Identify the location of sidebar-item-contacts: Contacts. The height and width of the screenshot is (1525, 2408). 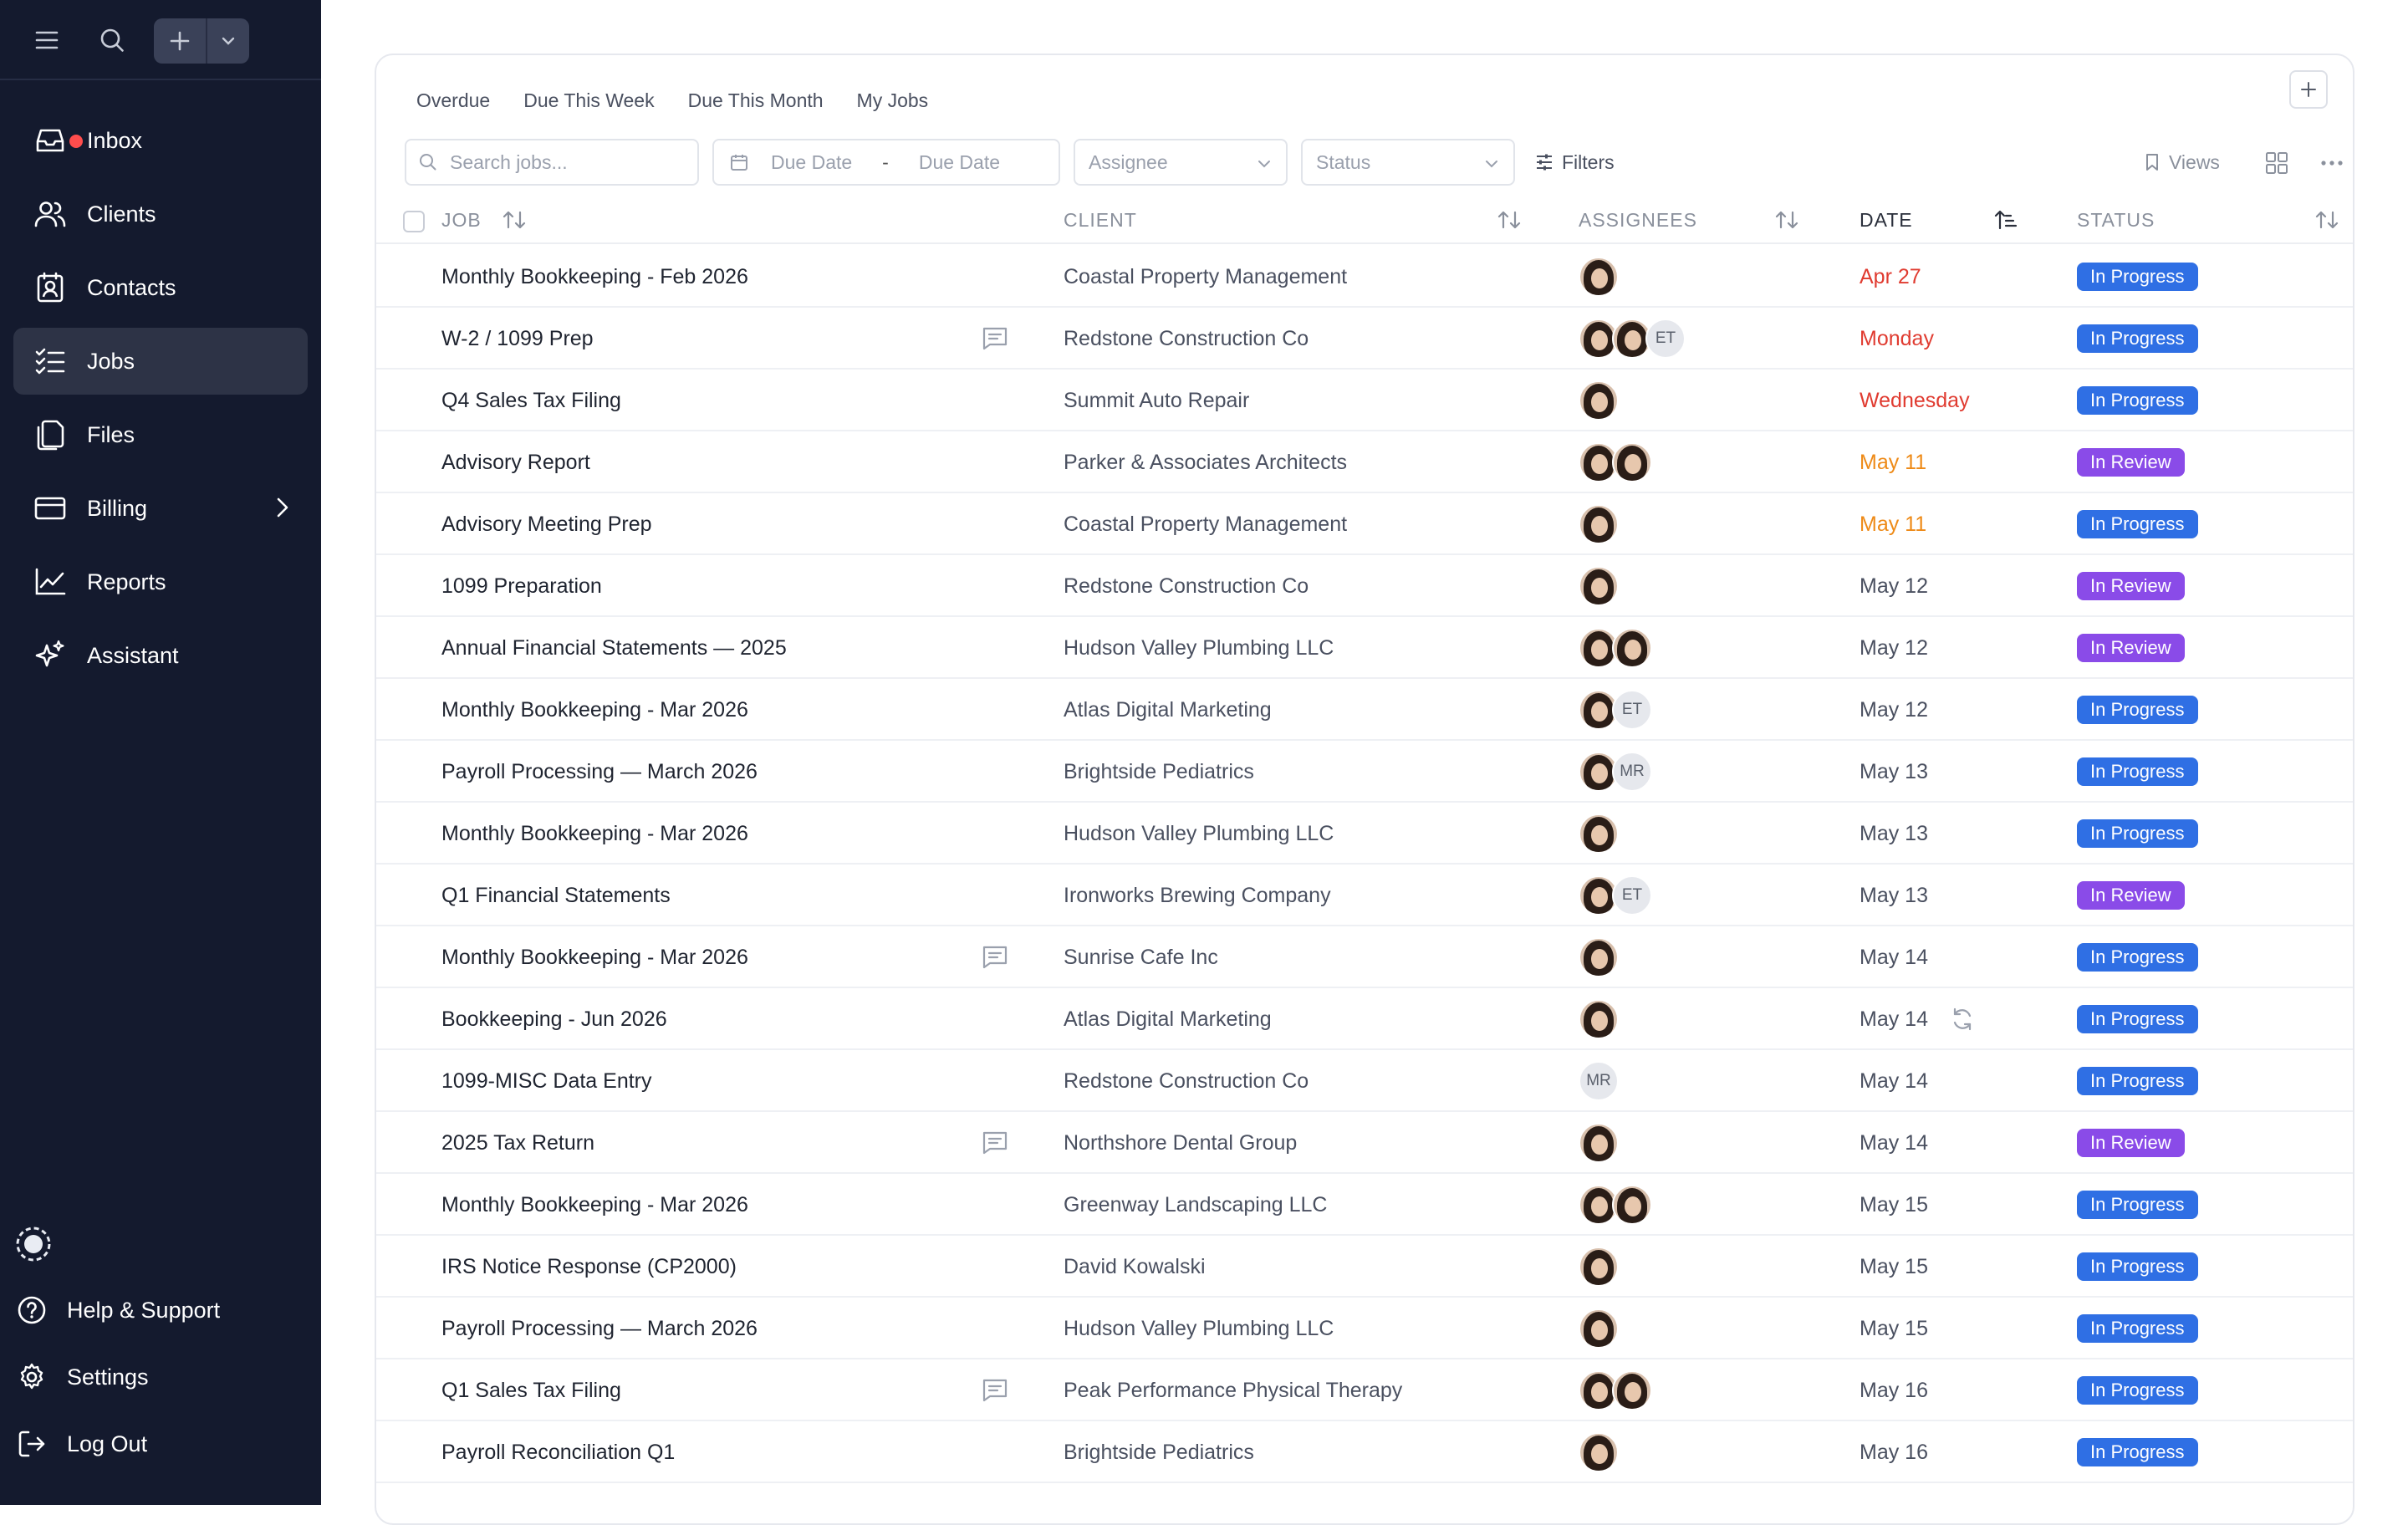
(160, 287).